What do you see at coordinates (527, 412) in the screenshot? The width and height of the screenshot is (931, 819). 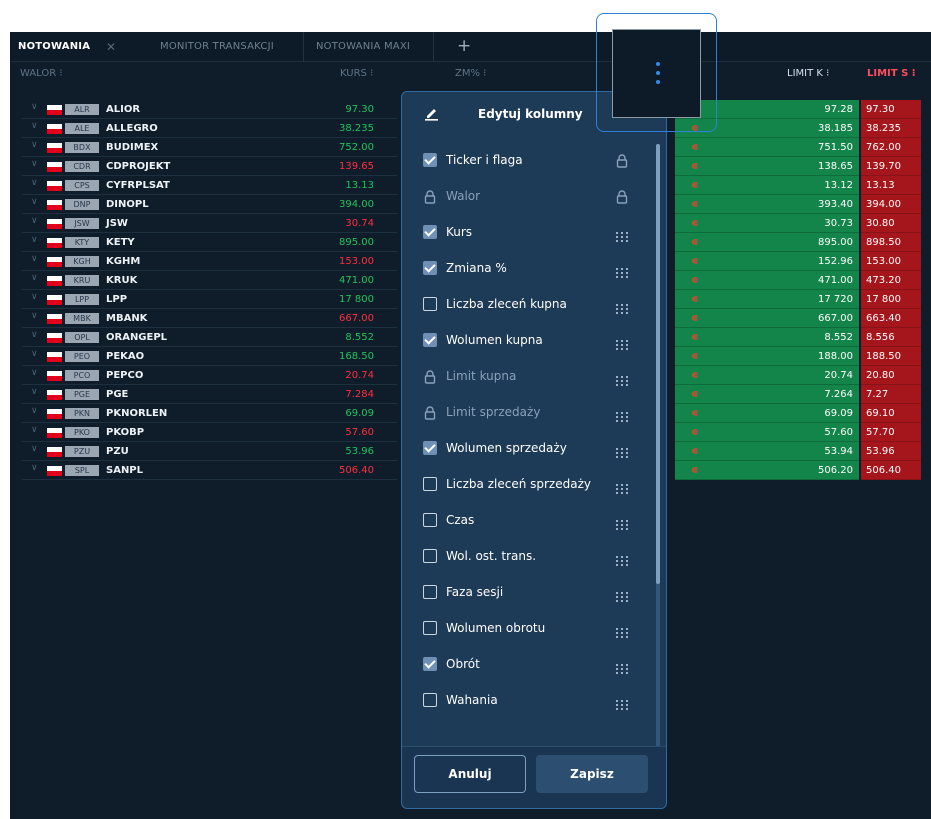 I see `column-option: Limit sprzedaży` at bounding box center [527, 412].